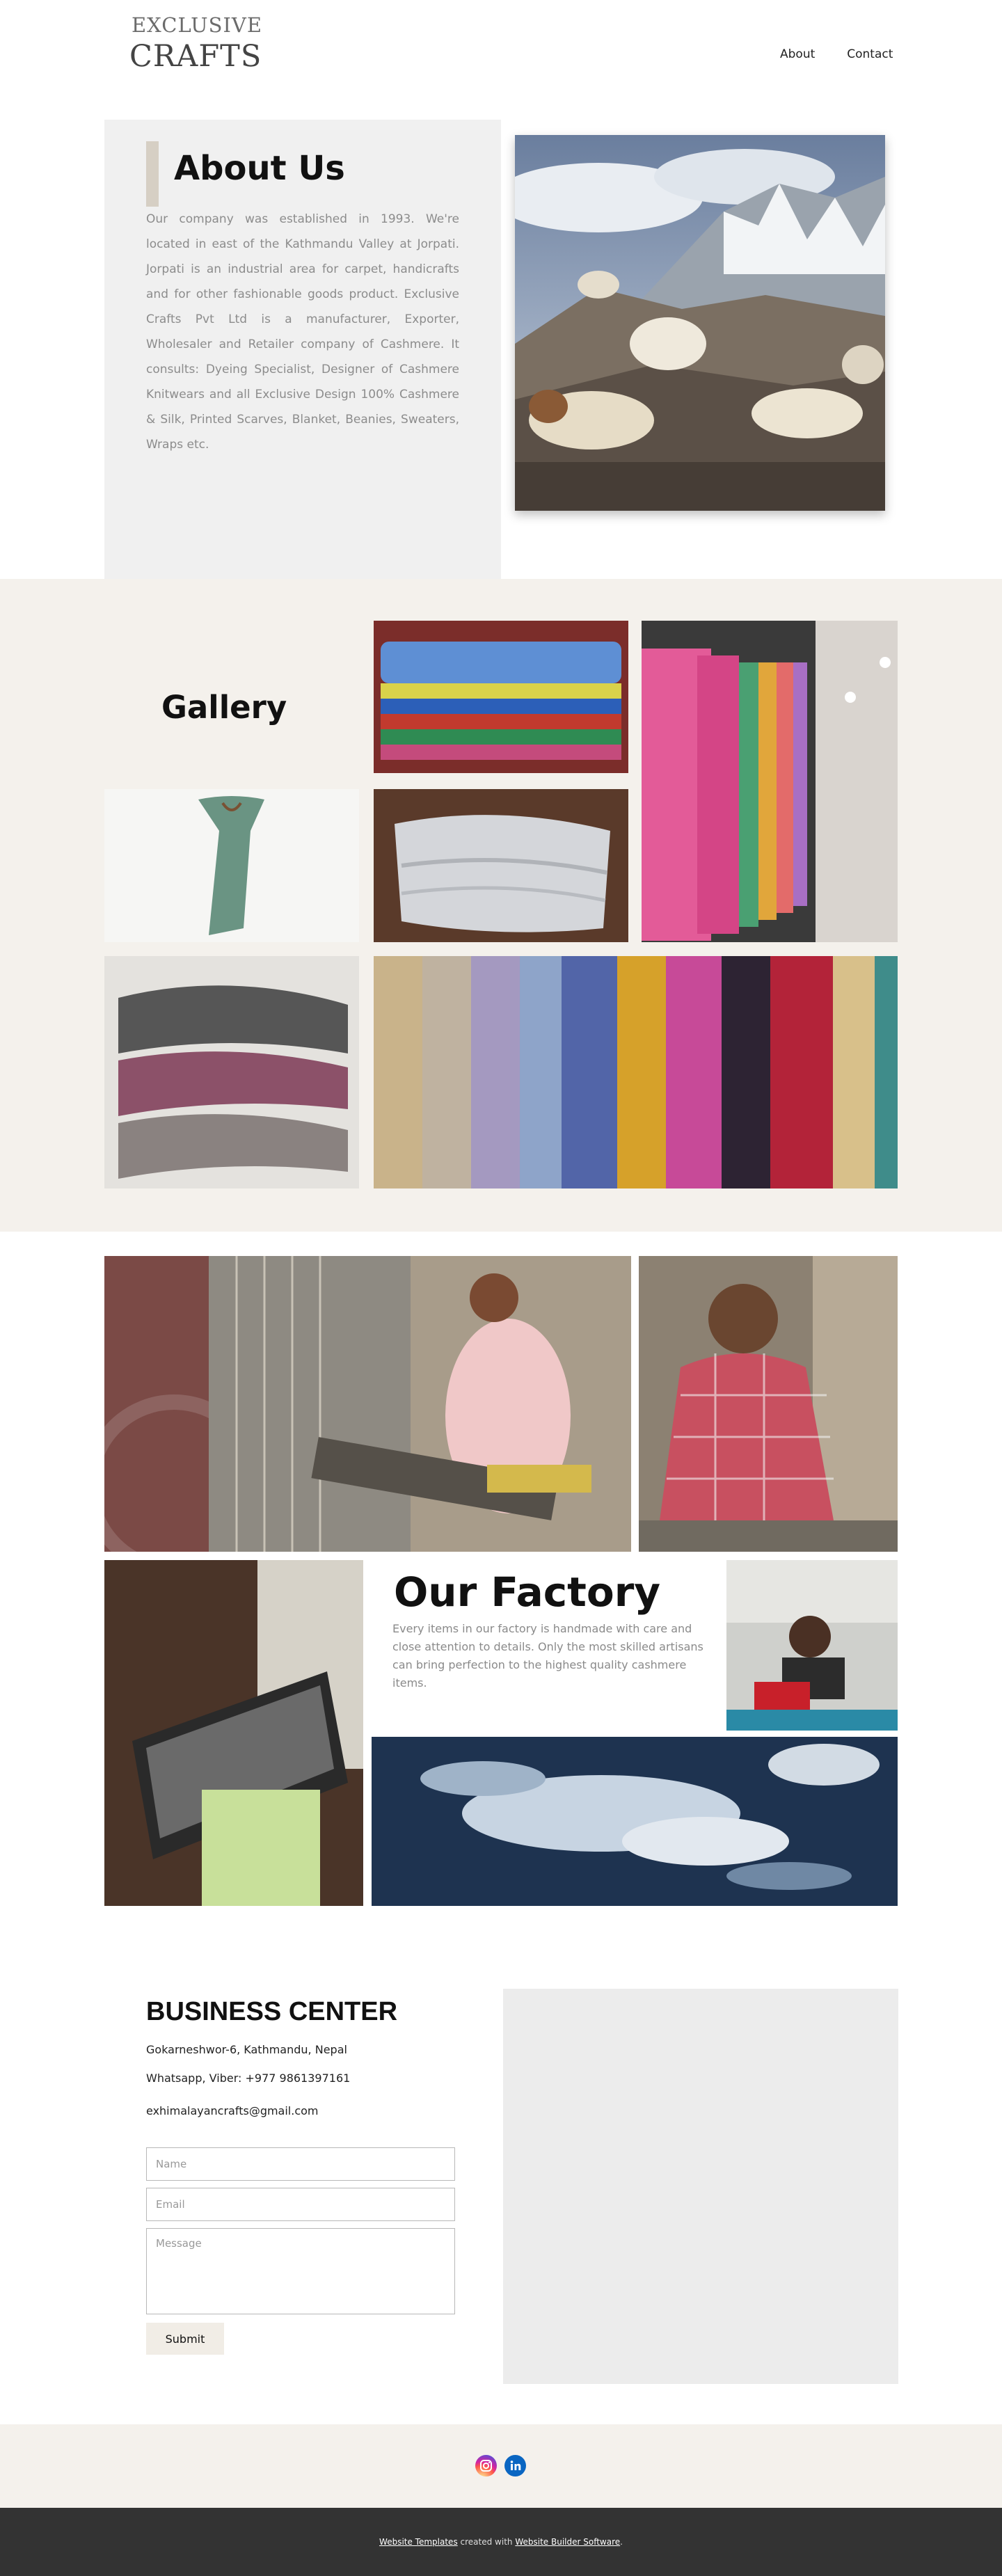 This screenshot has height=2576, width=1002. I want to click on factory-image-artisan-sitting, so click(768, 1404).